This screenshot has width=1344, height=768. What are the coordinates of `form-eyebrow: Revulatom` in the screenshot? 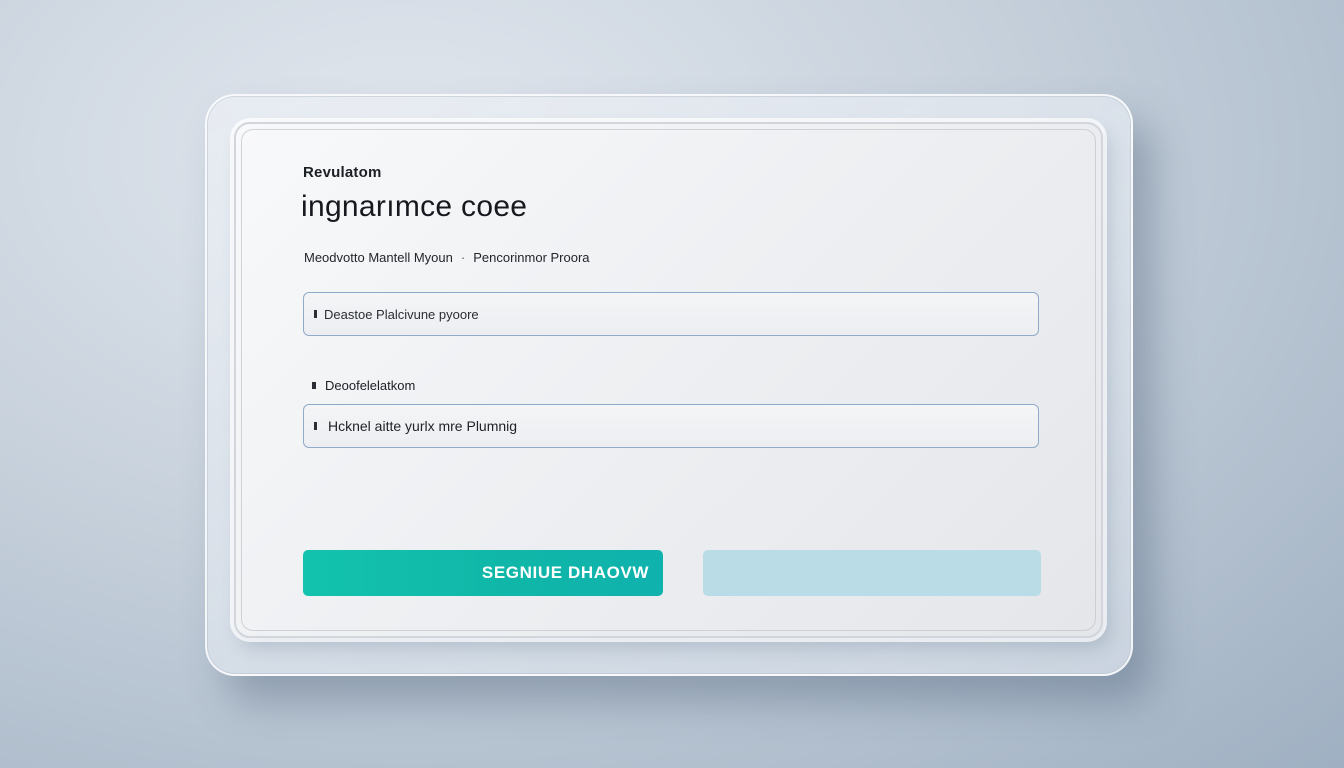 It's located at (342, 172).